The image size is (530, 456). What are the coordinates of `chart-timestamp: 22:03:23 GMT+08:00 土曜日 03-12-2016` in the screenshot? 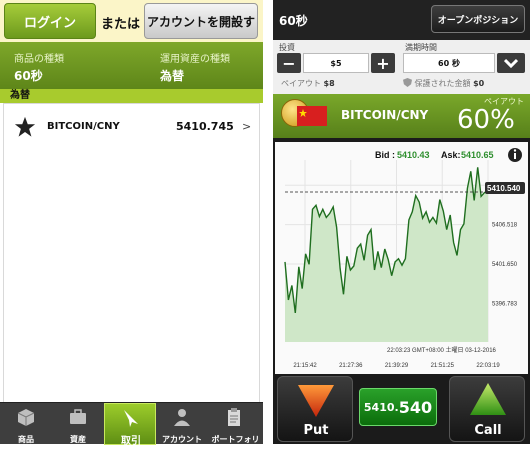 It's located at (442, 350).